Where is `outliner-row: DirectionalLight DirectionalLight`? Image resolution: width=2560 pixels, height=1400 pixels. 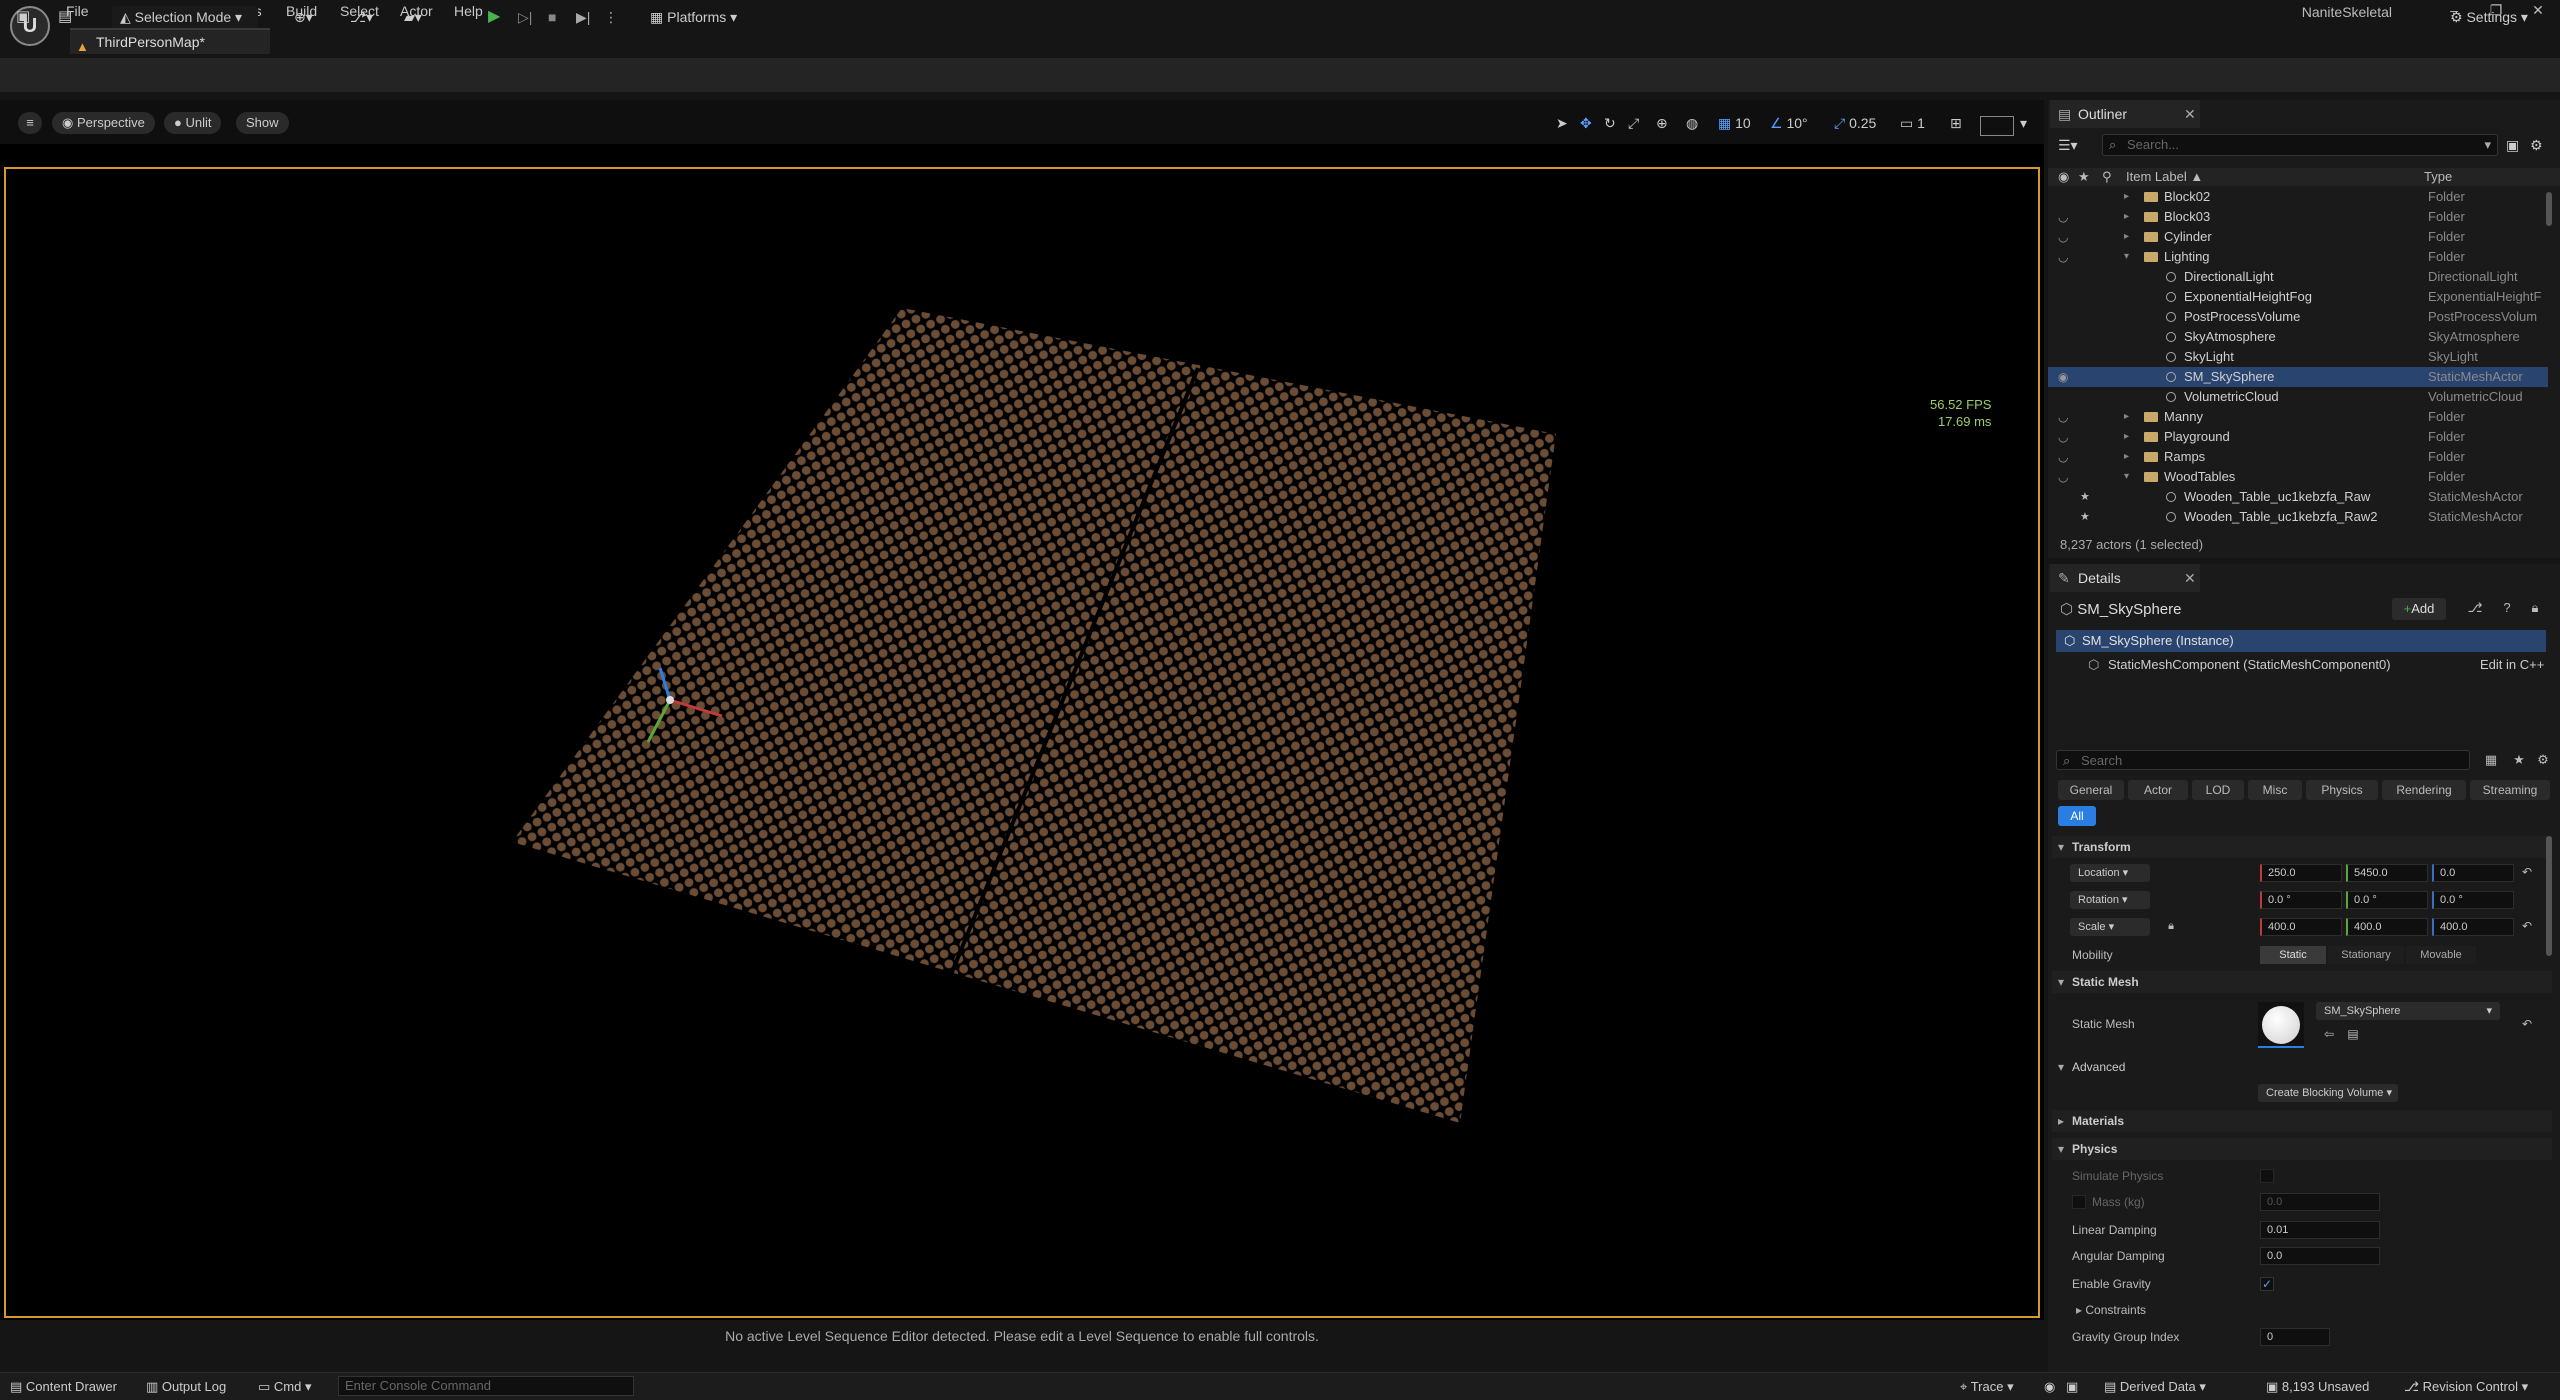 outliner-row: DirectionalLight DirectionalLight is located at coordinates (2298, 277).